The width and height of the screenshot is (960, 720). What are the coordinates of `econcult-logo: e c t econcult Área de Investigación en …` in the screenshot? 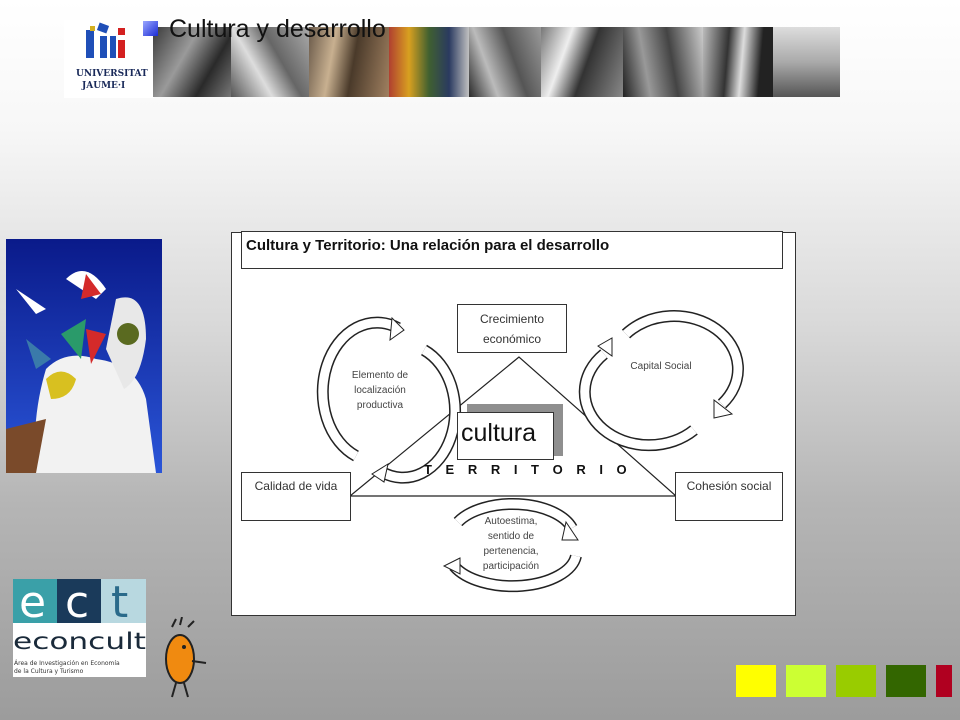 It's located at (79, 627).